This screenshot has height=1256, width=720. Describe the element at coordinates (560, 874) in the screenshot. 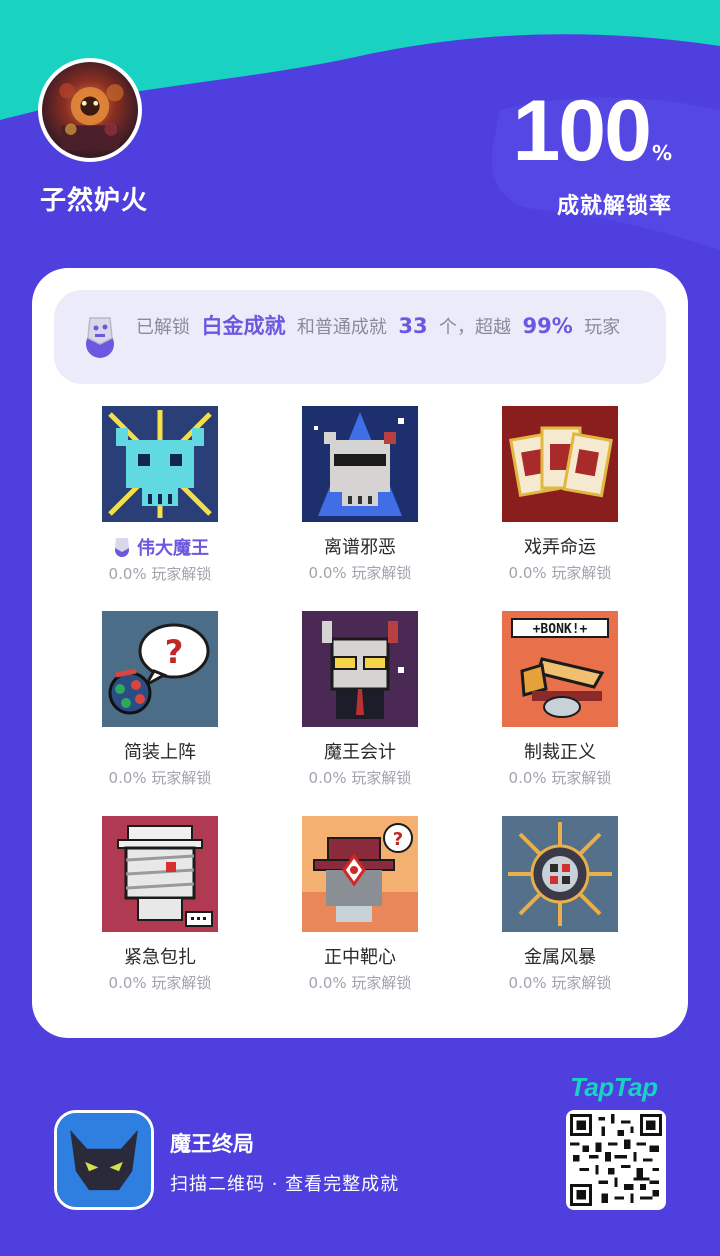

I see `metal-storm-icon` at that location.